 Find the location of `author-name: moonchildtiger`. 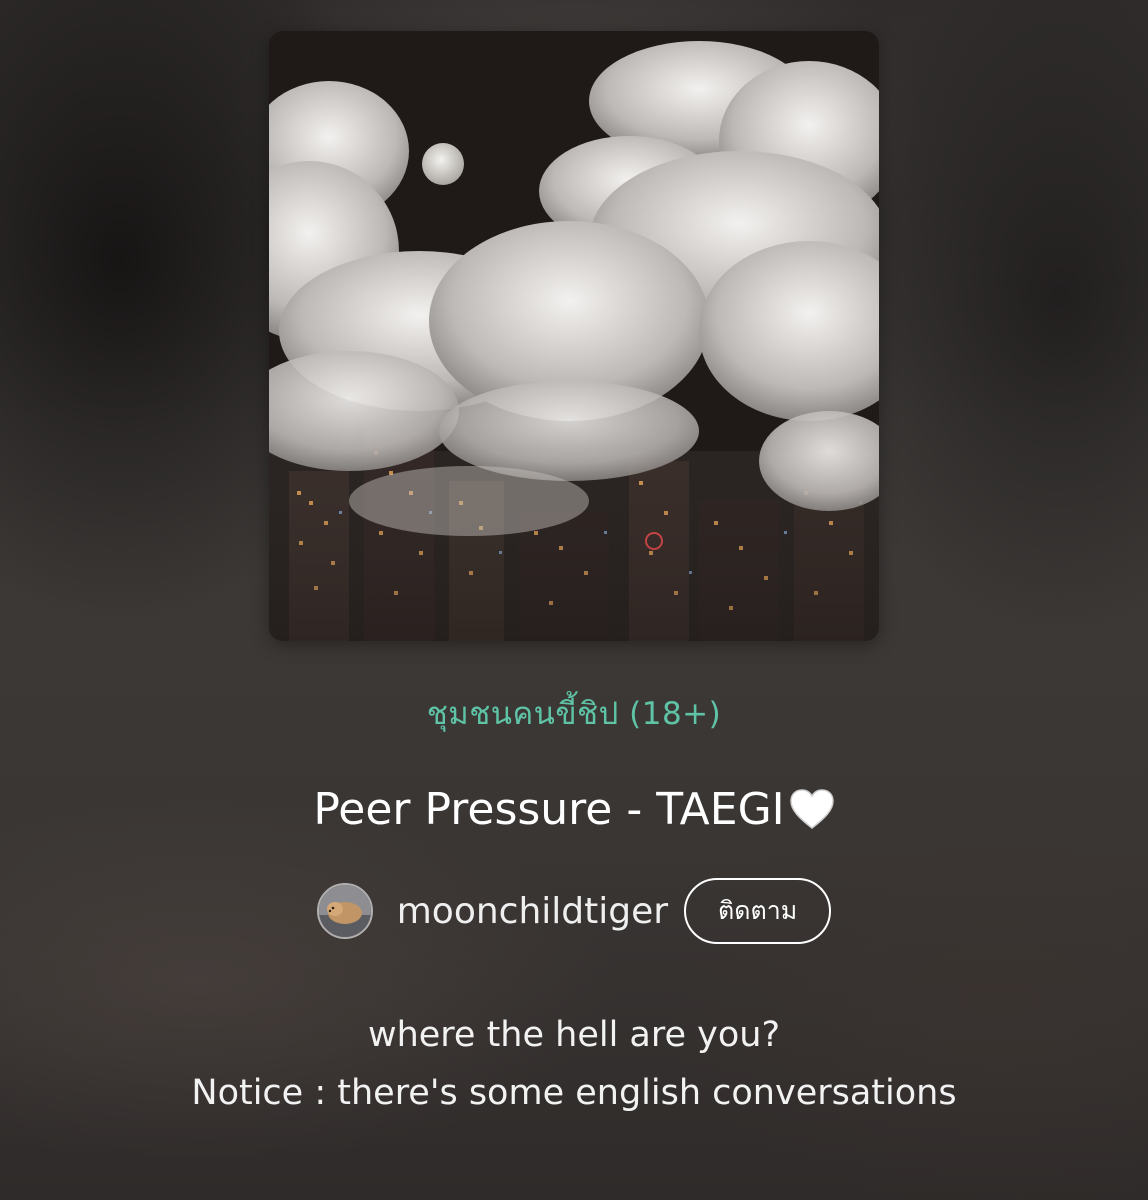

author-name: moonchildtiger is located at coordinates (532, 911).